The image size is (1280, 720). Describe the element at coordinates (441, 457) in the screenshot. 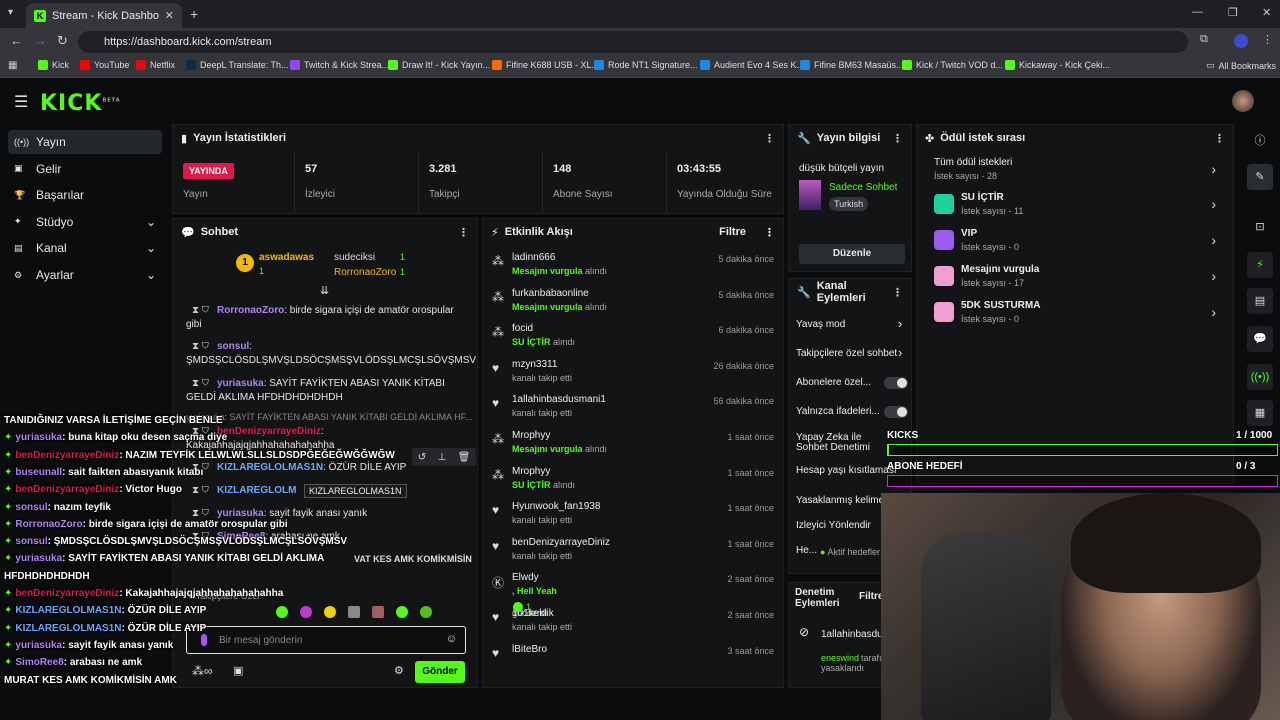

I see `pin-icon: ⊥` at that location.